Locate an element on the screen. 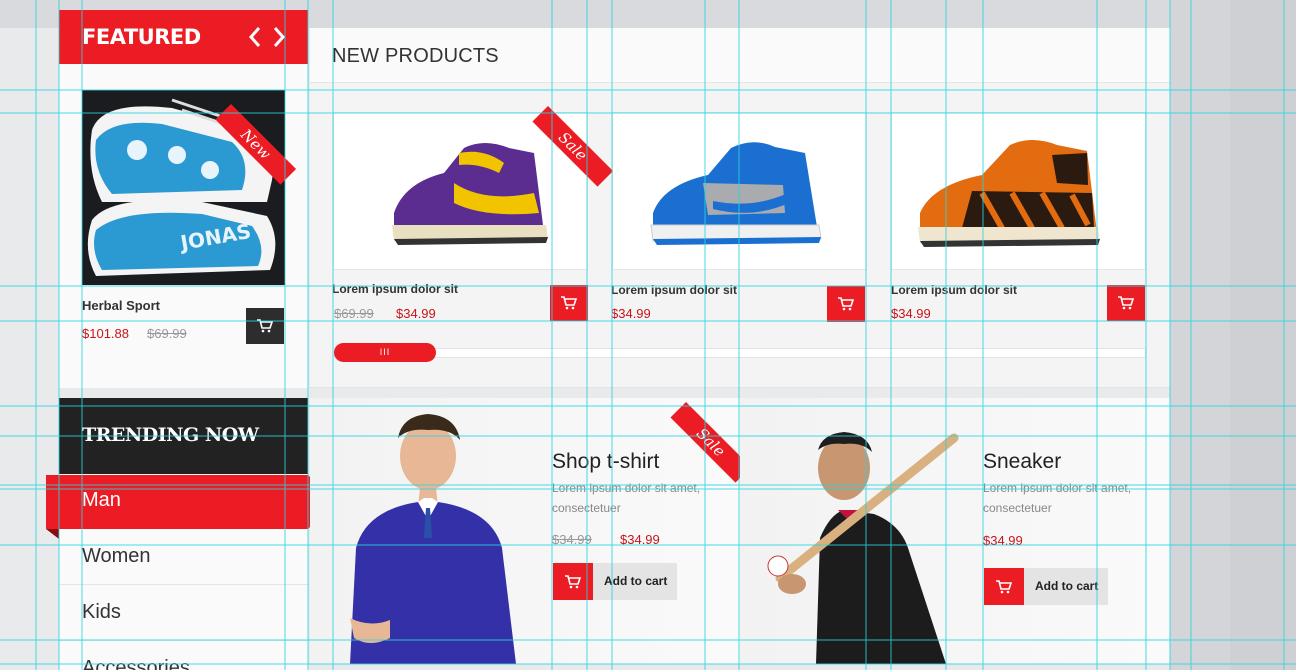 The image size is (1296, 670). featured-price: $101.88 is located at coordinates (105, 333).